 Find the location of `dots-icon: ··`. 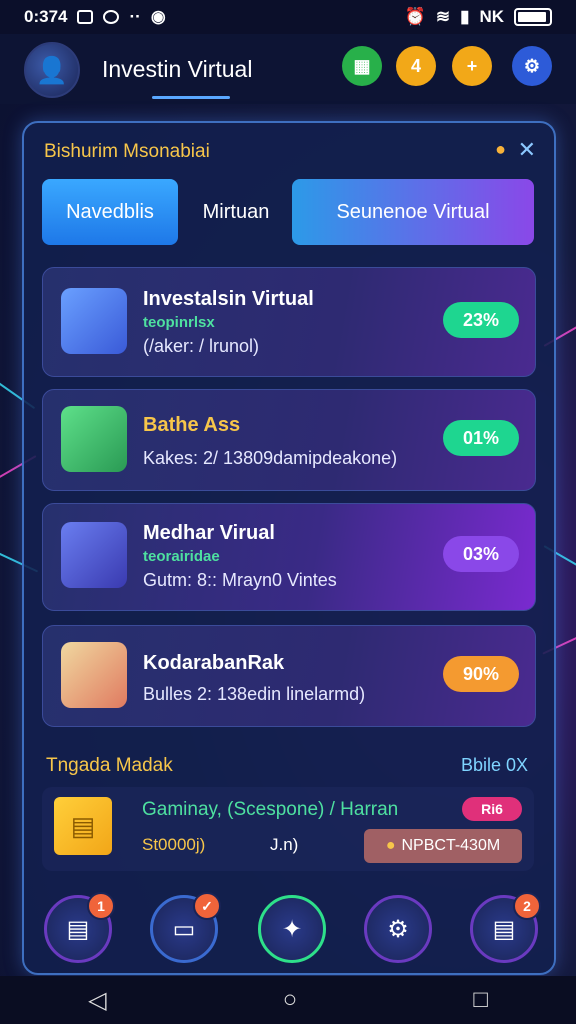

dots-icon: ·· is located at coordinates (135, 16).